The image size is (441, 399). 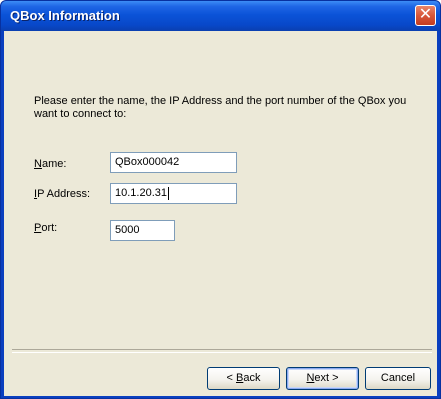 What do you see at coordinates (50, 164) in the screenshot?
I see `name-label: Name:` at bounding box center [50, 164].